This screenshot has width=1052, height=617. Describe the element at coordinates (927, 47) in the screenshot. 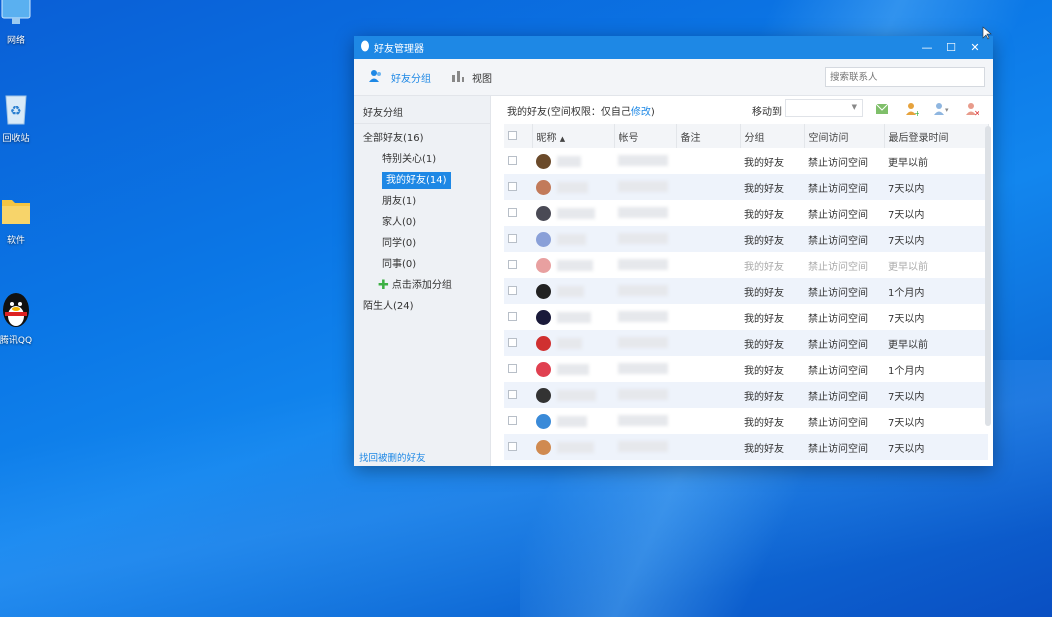

I see `minimize-button: —` at that location.